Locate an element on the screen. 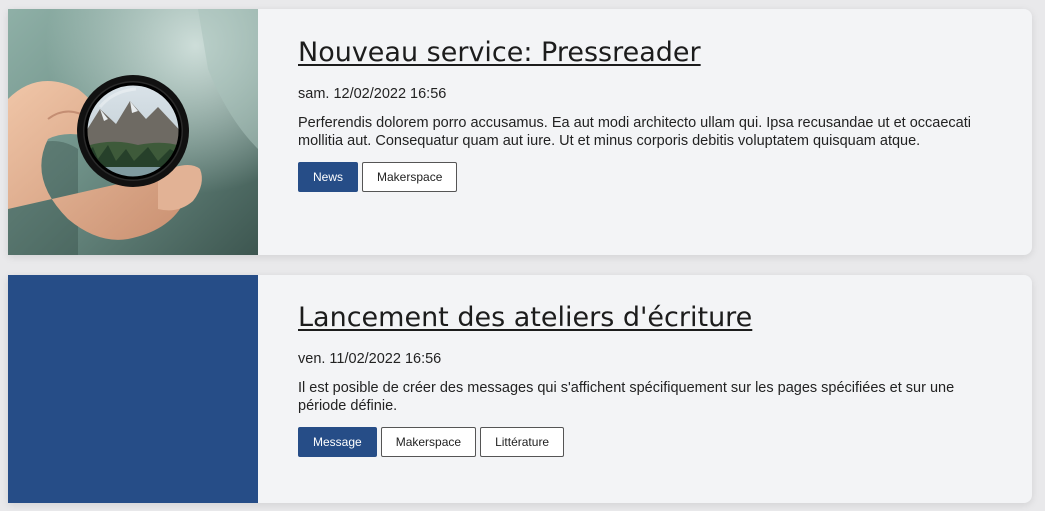 The width and height of the screenshot is (1045, 511). news-title-link: Lancement des ateliers d'écriture is located at coordinates (525, 317).